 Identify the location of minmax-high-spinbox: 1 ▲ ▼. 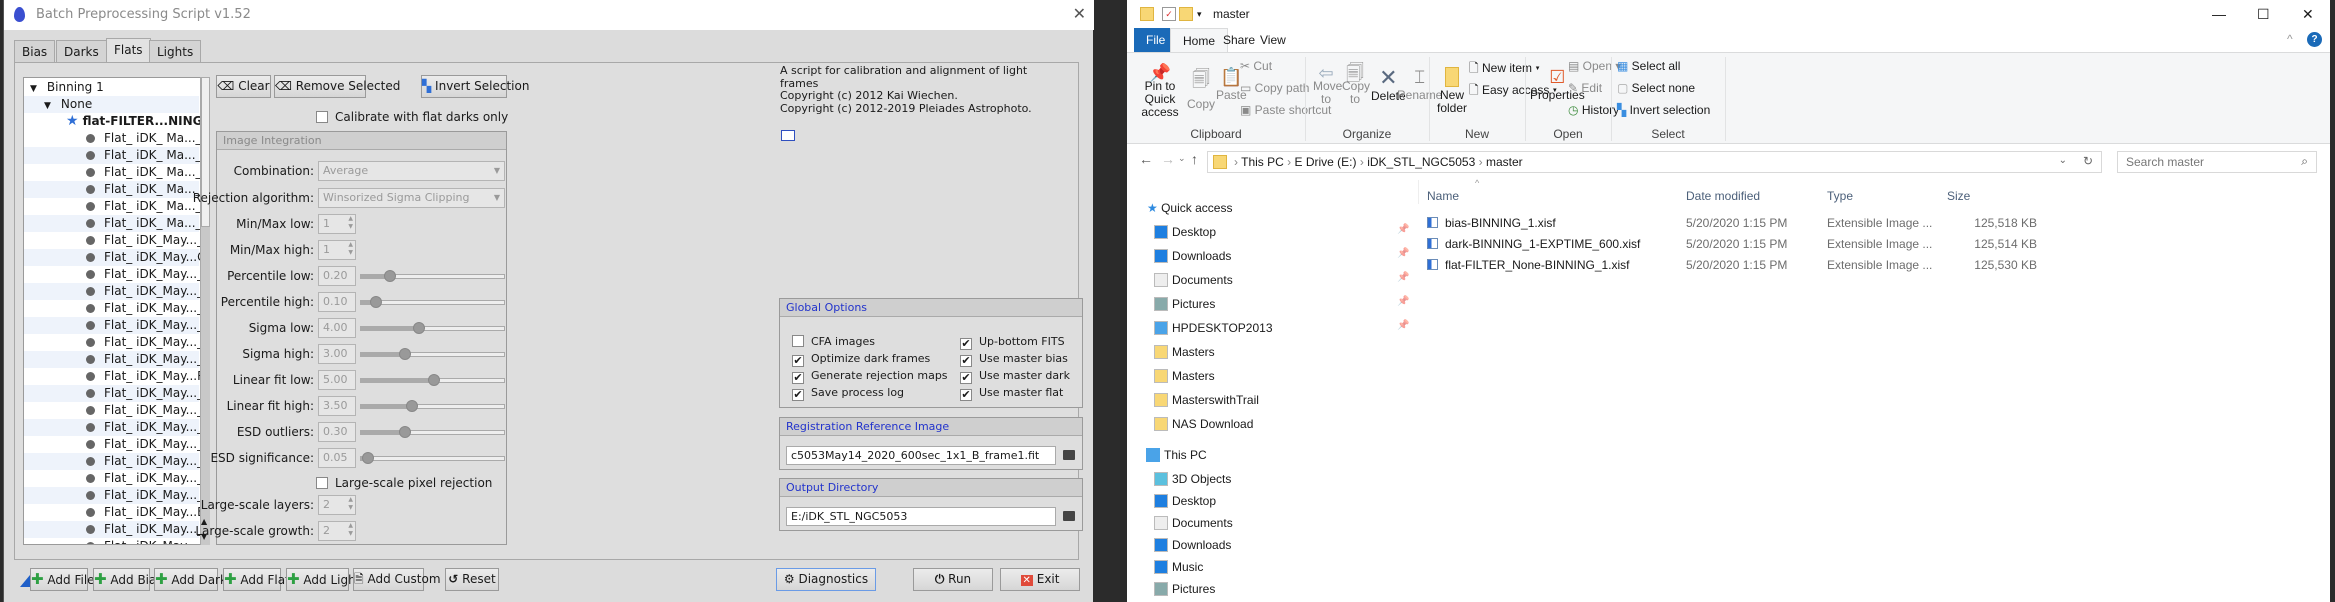
(337, 250).